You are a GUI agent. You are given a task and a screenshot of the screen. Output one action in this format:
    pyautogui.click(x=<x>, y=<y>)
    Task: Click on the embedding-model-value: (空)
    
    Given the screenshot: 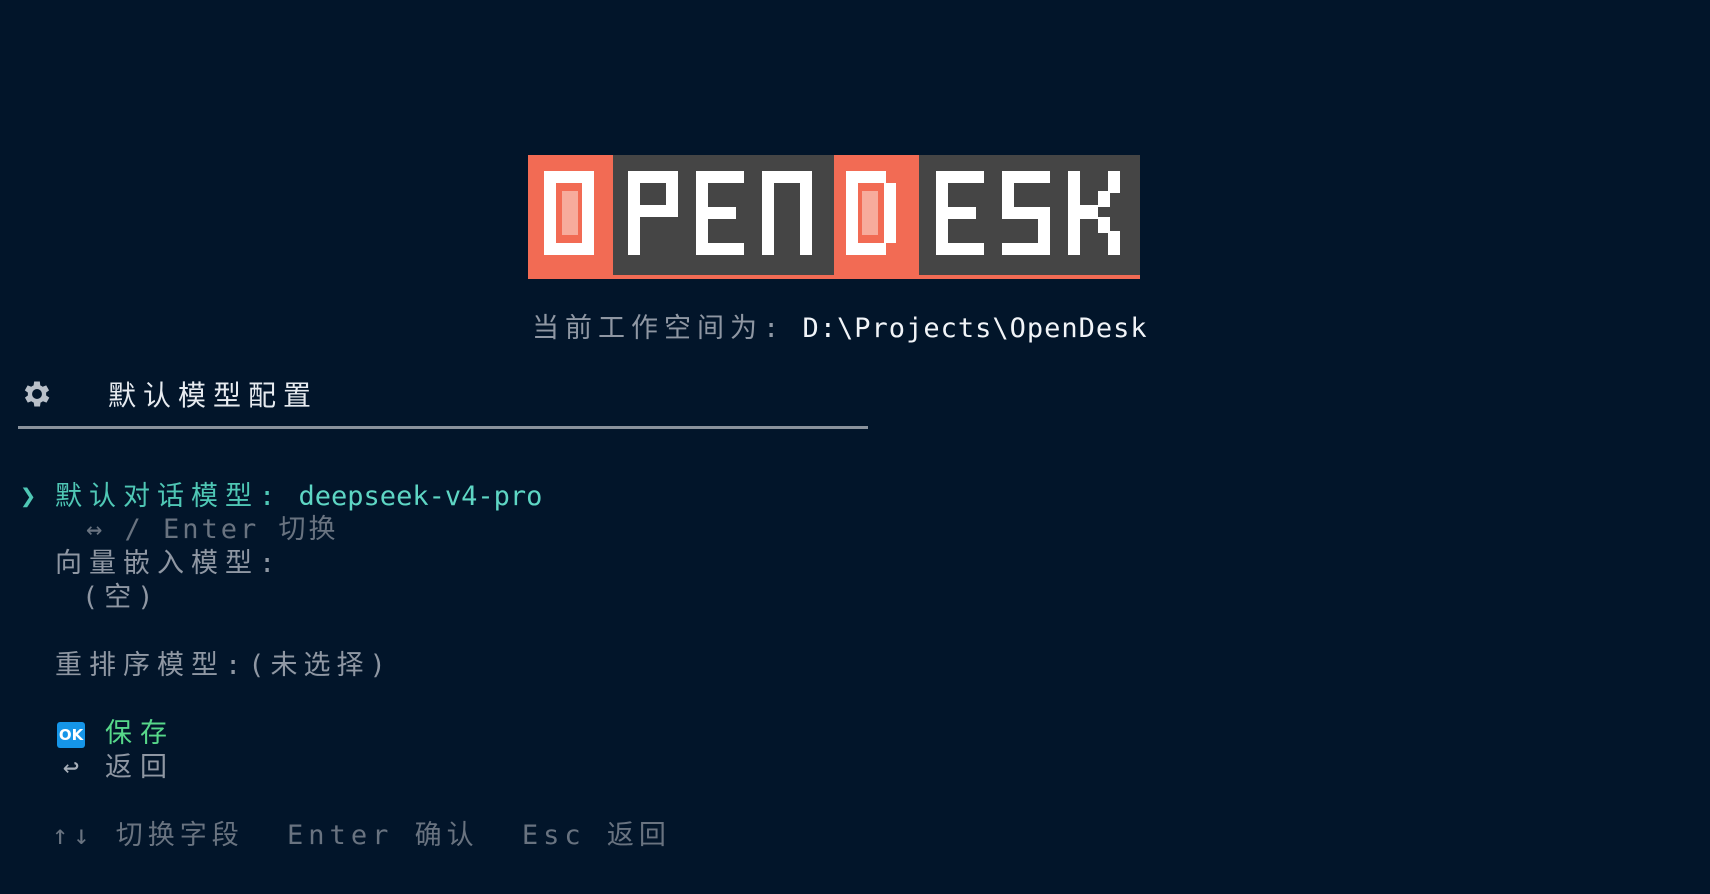 What is the action you would take?
    pyautogui.click(x=121, y=597)
    